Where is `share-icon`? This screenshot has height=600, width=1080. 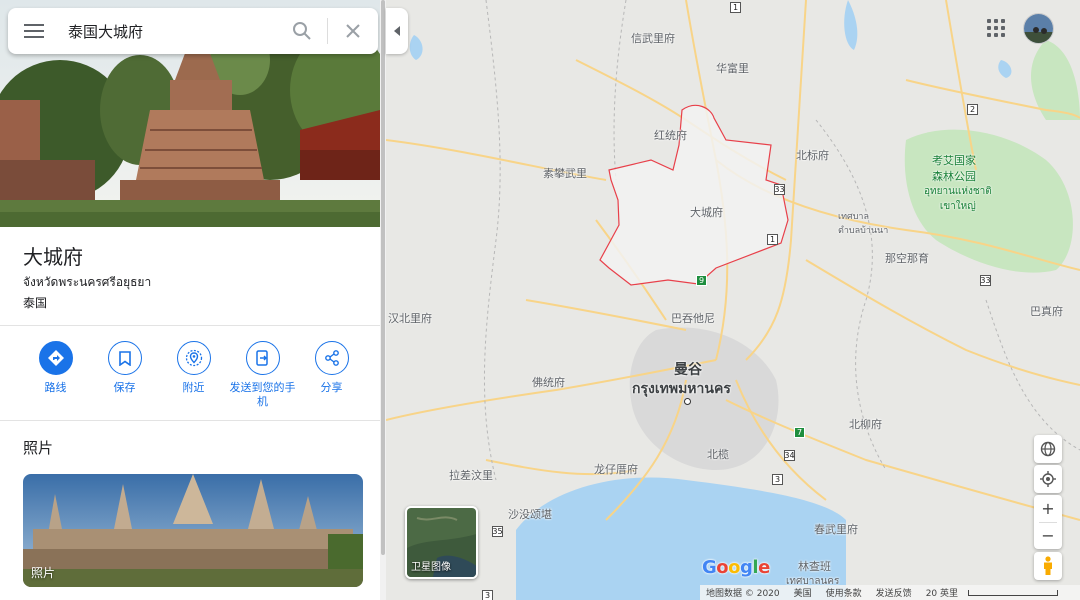
share-icon is located at coordinates (331, 358).